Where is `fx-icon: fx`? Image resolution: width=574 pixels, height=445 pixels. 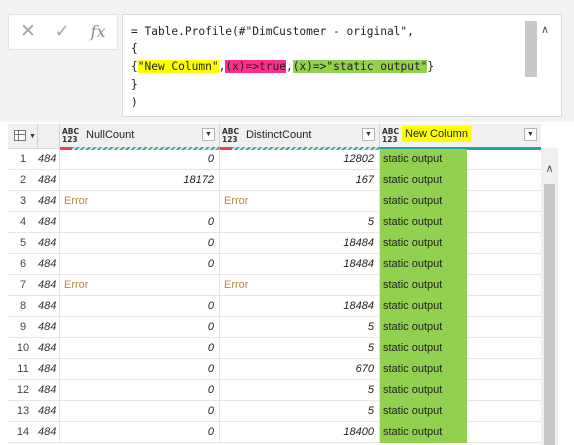 fx-icon: fx is located at coordinates (98, 31).